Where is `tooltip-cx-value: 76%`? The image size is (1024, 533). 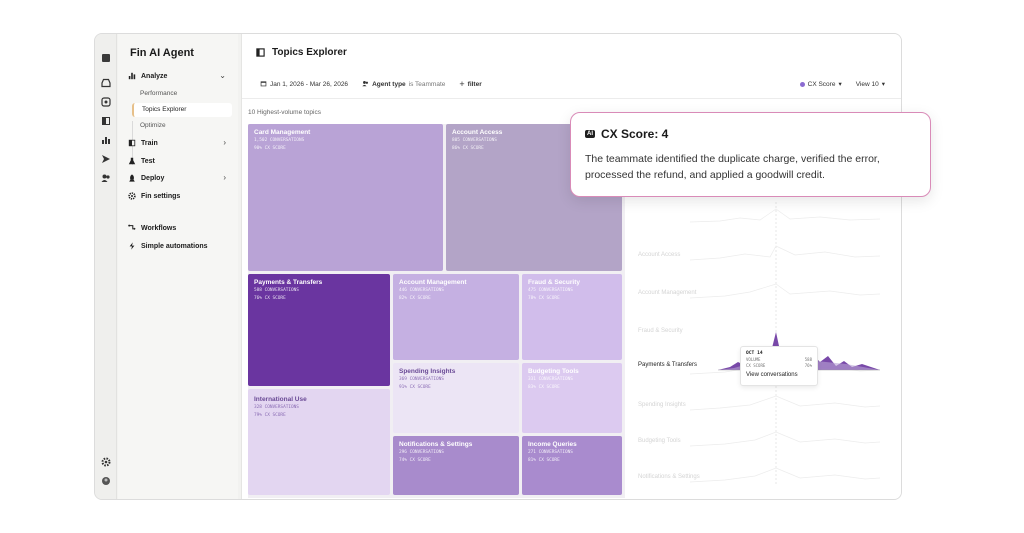 tooltip-cx-value: 76% is located at coordinates (808, 365).